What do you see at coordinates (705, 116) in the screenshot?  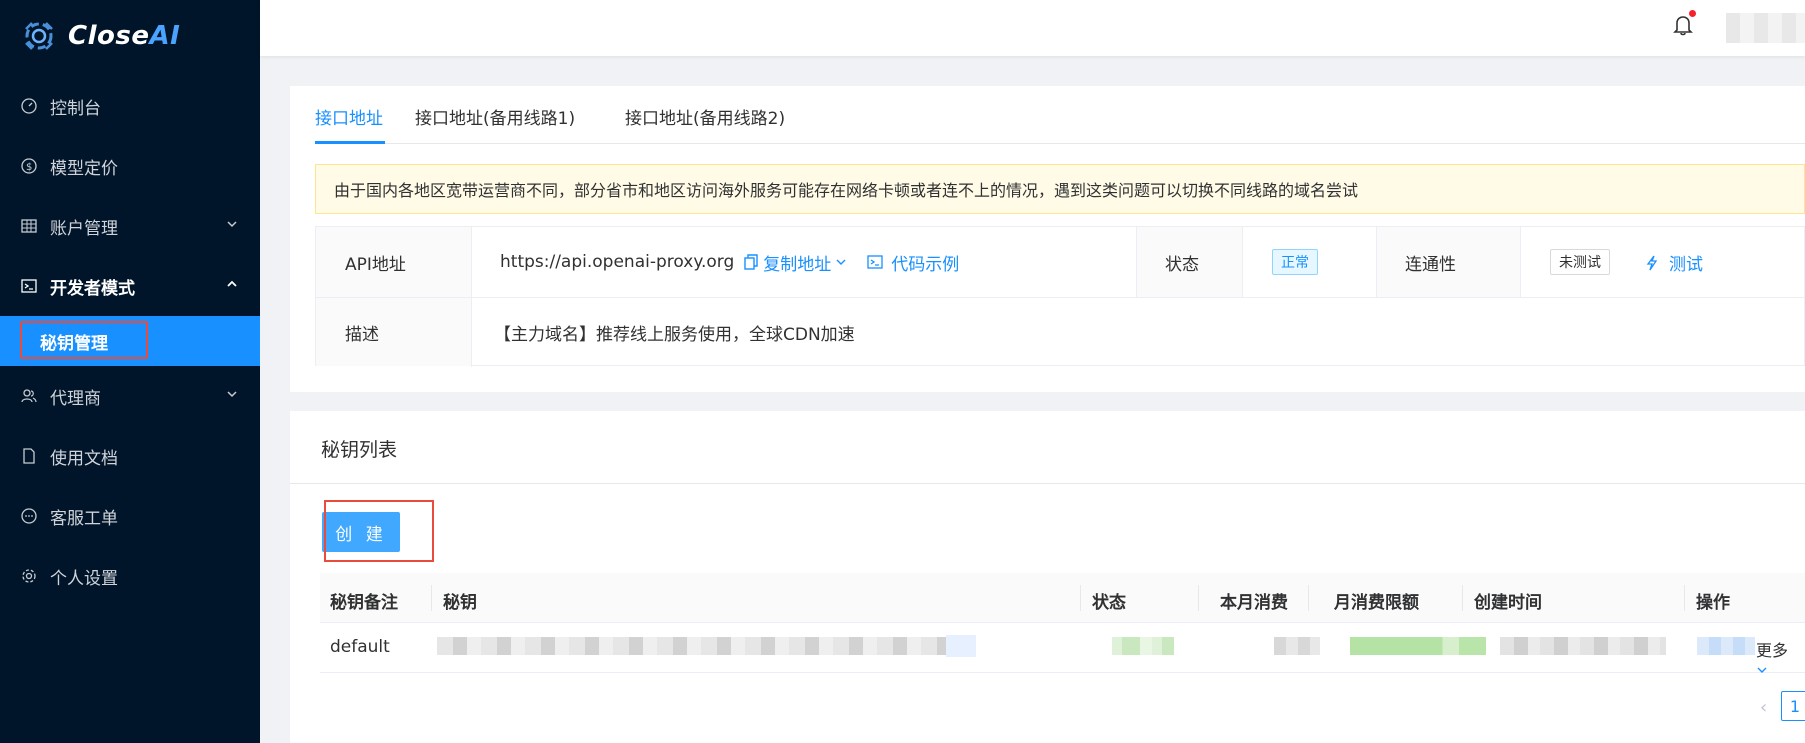 I see `tab-backup-2: 接口地址(备用线路2)` at bounding box center [705, 116].